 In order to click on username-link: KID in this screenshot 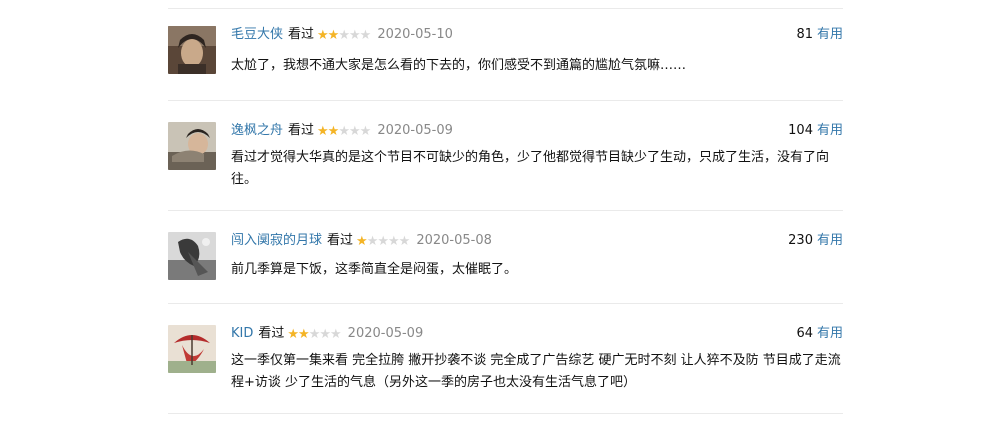, I will do `click(242, 333)`.